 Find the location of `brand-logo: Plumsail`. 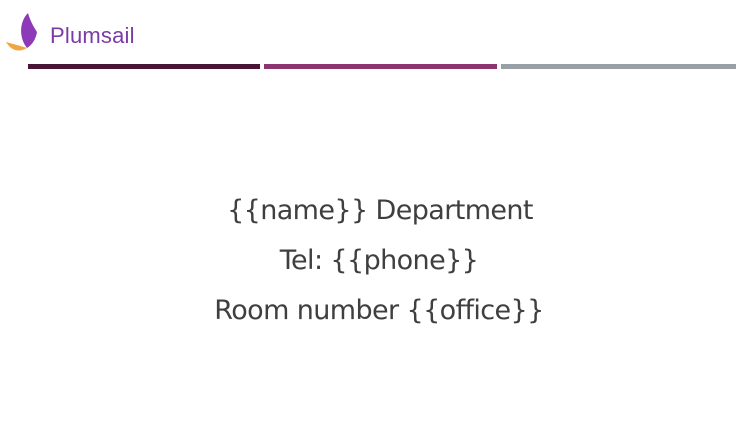

brand-logo: Plumsail is located at coordinates (81, 34).